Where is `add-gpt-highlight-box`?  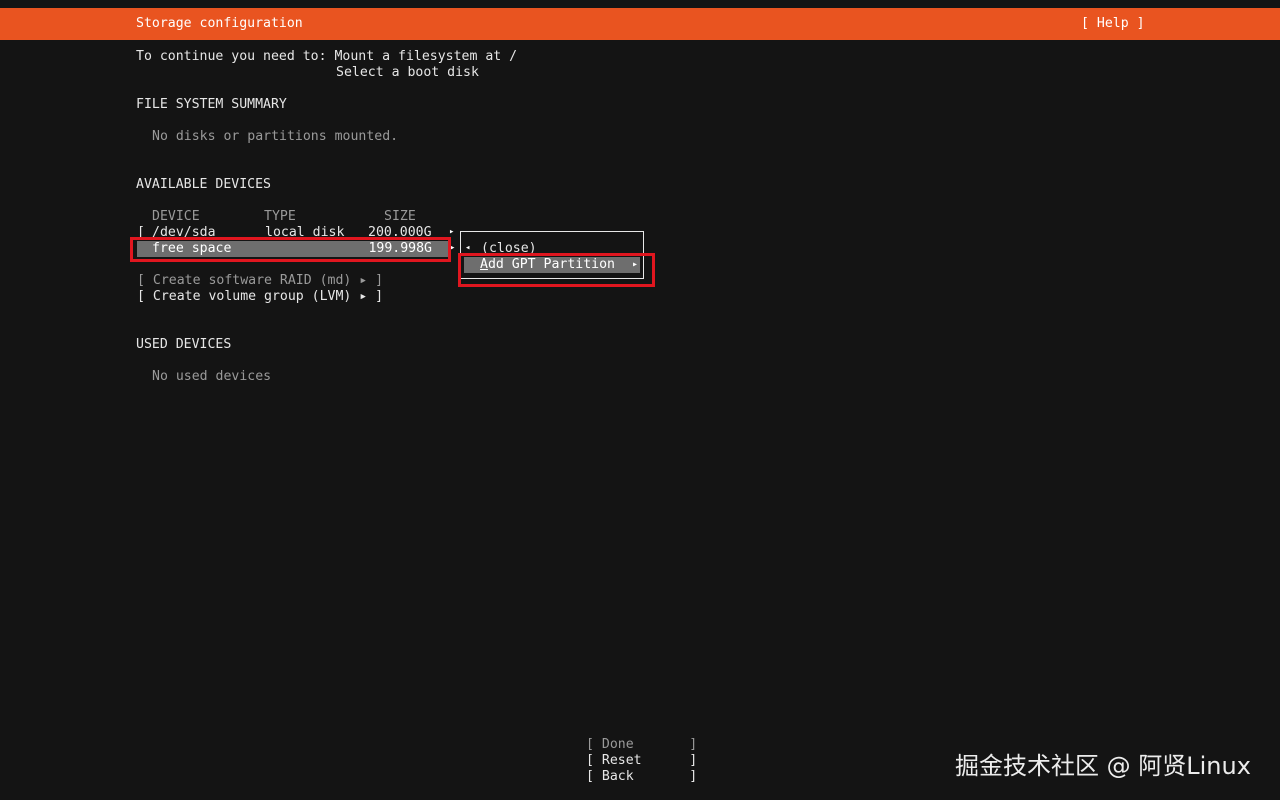 add-gpt-highlight-box is located at coordinates (556, 270).